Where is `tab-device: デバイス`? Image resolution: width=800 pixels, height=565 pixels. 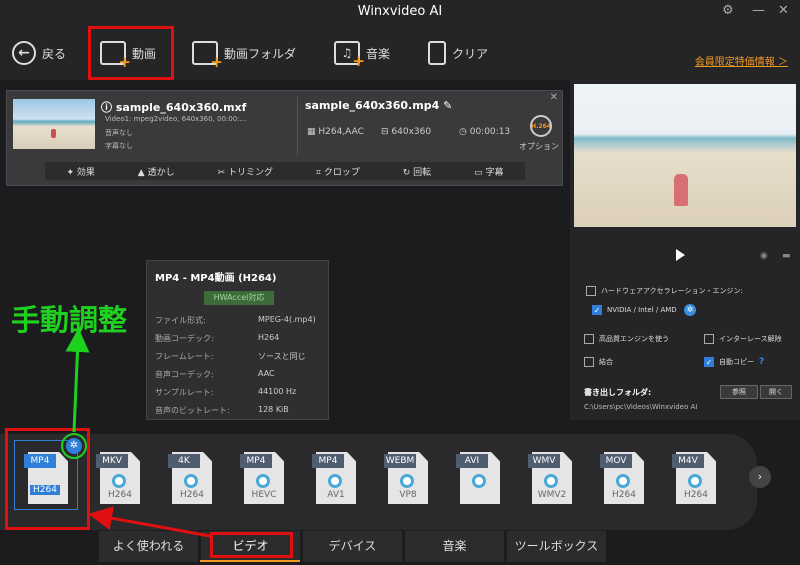
tab-device: デバイス is located at coordinates (352, 546).